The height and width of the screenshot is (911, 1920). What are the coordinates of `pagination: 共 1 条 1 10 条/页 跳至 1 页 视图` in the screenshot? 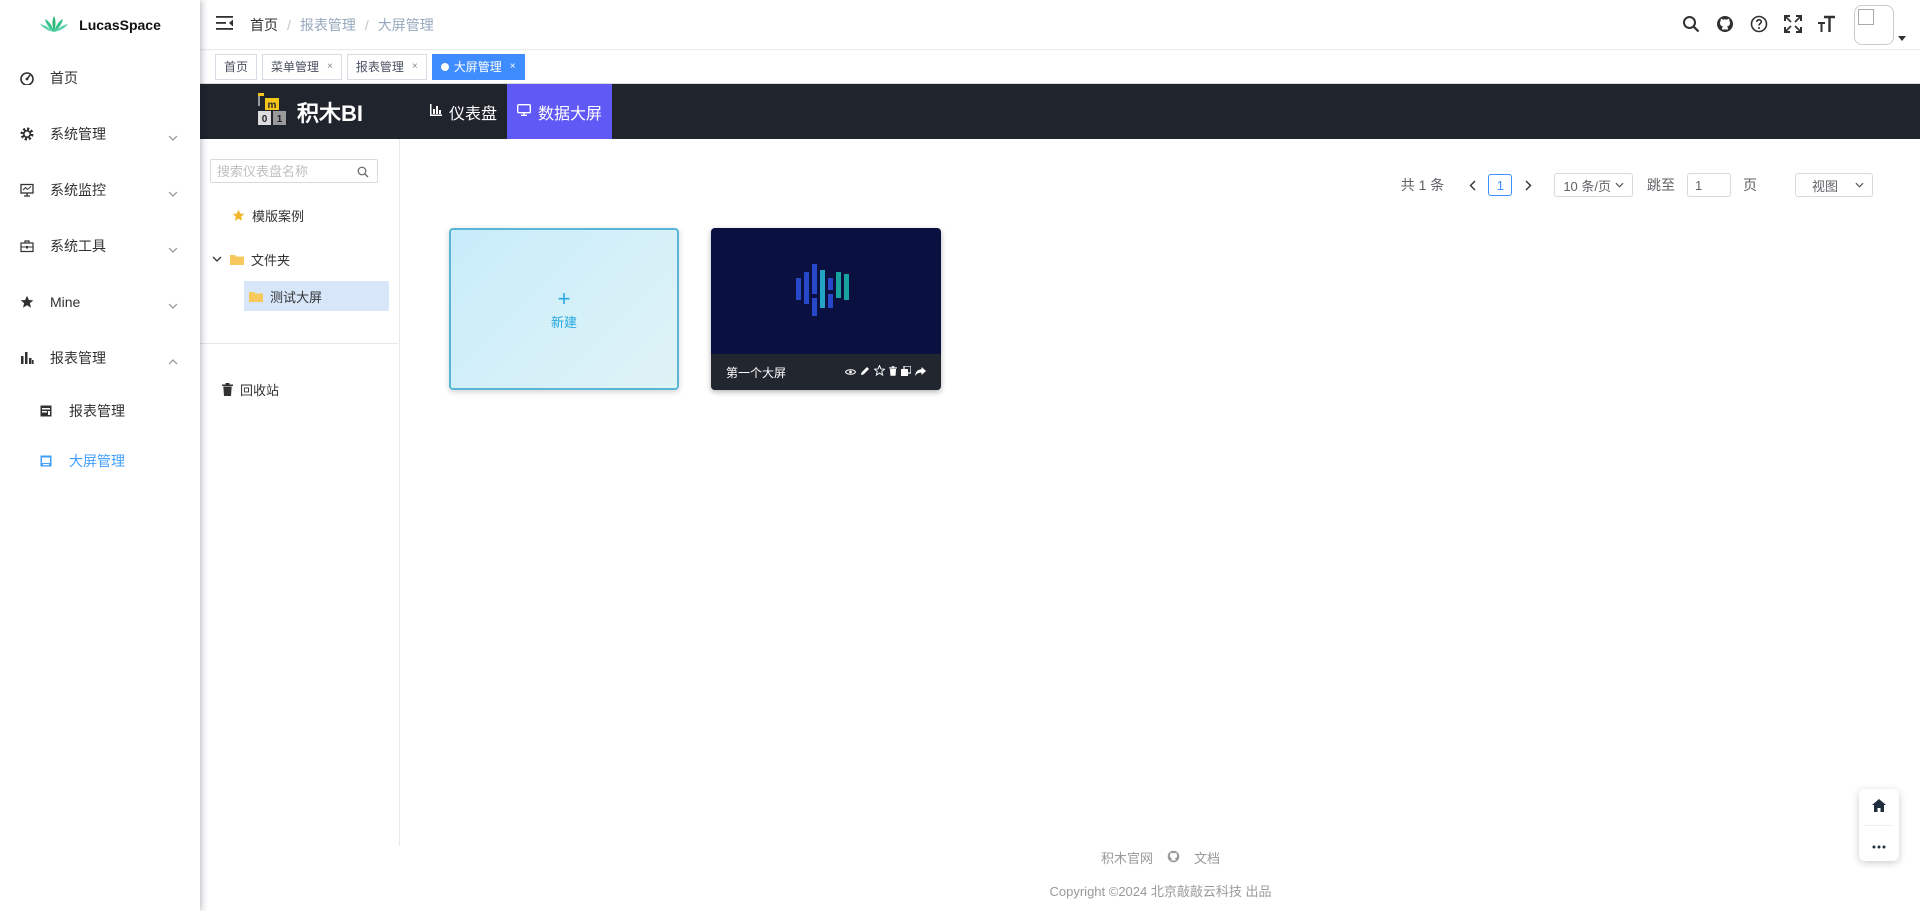 It's located at (1637, 185).